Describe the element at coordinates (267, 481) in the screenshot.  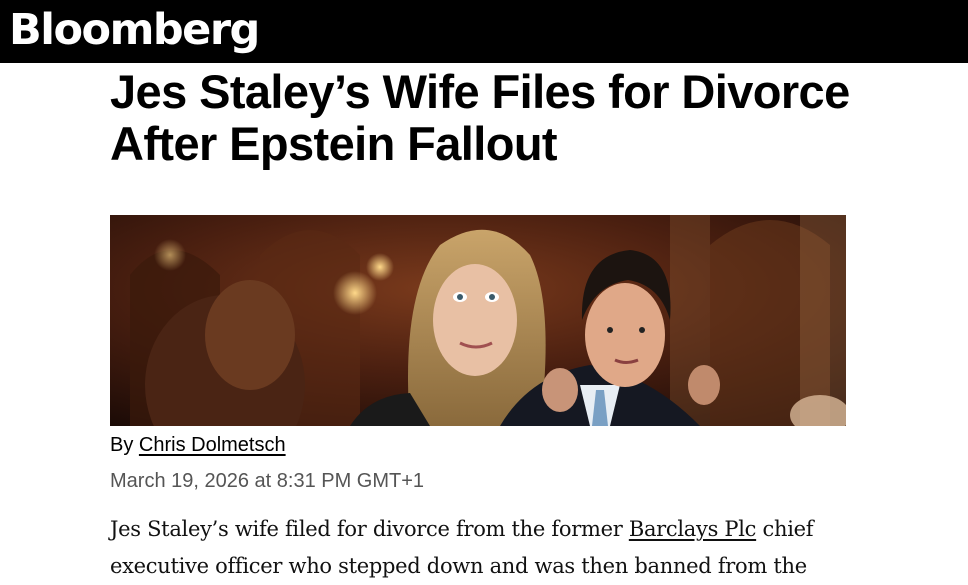
I see `publish-date: March 19, 2026 at 8:31 PM GMT+1` at that location.